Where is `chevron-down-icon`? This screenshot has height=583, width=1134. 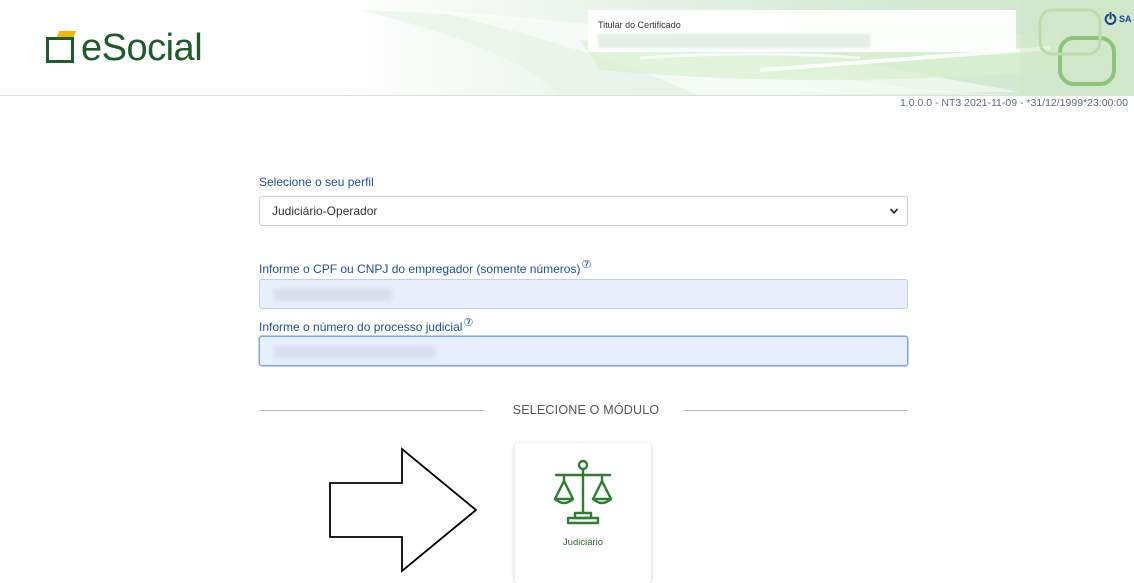 chevron-down-icon is located at coordinates (894, 211).